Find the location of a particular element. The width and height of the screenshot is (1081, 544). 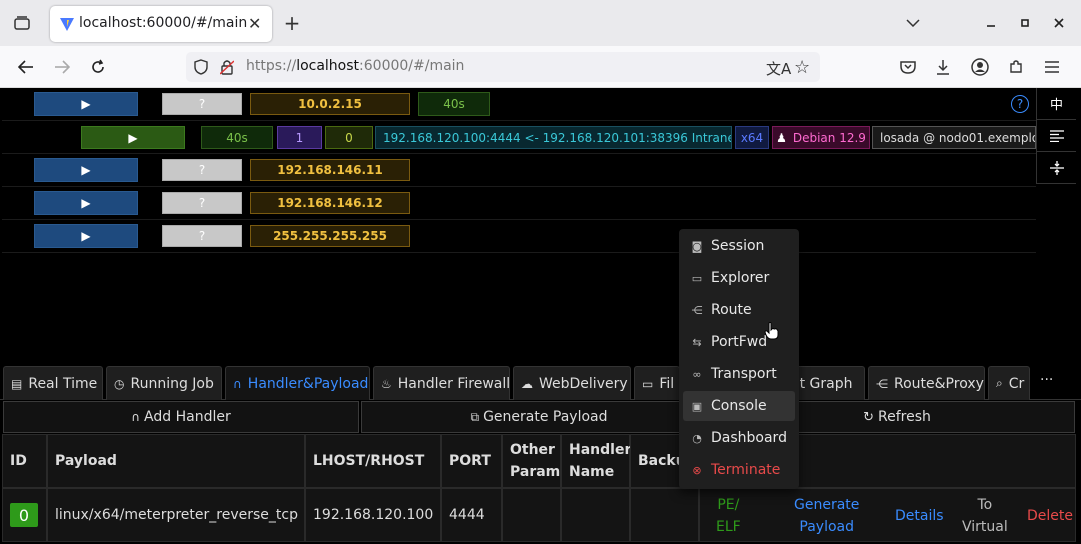

navigation-toolbar: https://localhost:60000/#/main 文A ☆ is located at coordinates (540, 67).